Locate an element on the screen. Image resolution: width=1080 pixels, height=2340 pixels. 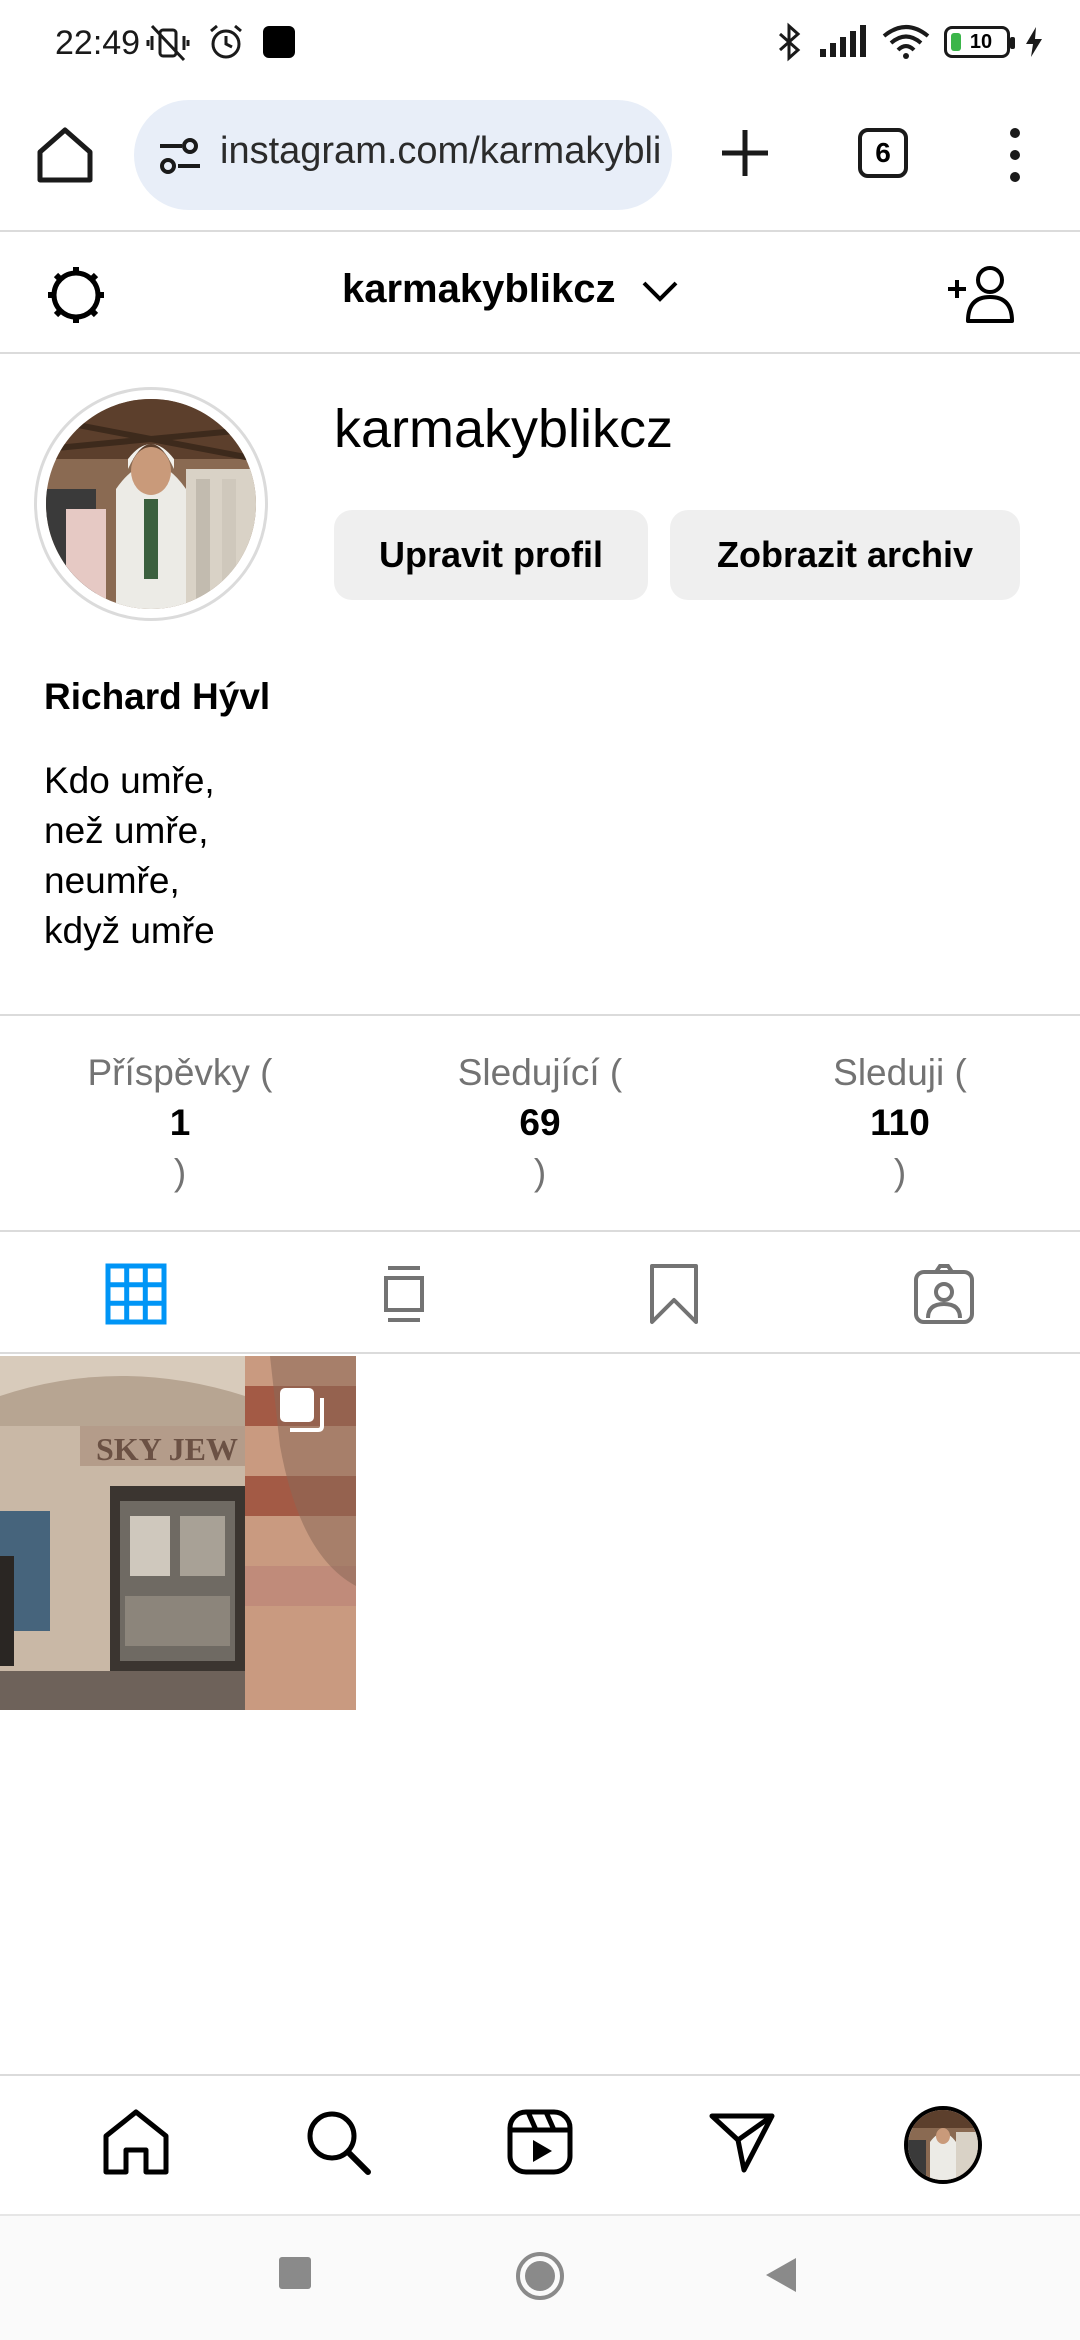
bio-line: než umře, is located at coordinates (126, 830).